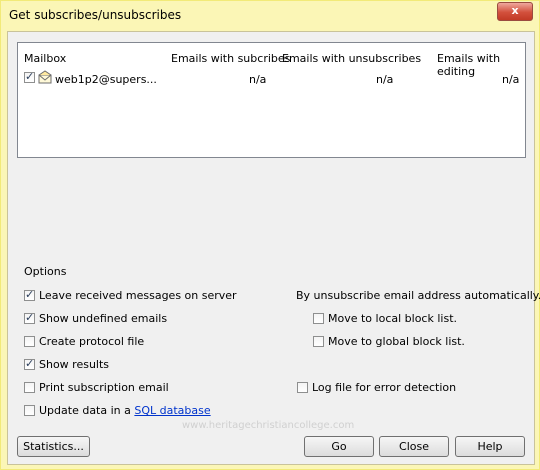 This screenshot has width=540, height=470. Describe the element at coordinates (29, 387) in the screenshot. I see `print-subscription-checkbox` at that location.